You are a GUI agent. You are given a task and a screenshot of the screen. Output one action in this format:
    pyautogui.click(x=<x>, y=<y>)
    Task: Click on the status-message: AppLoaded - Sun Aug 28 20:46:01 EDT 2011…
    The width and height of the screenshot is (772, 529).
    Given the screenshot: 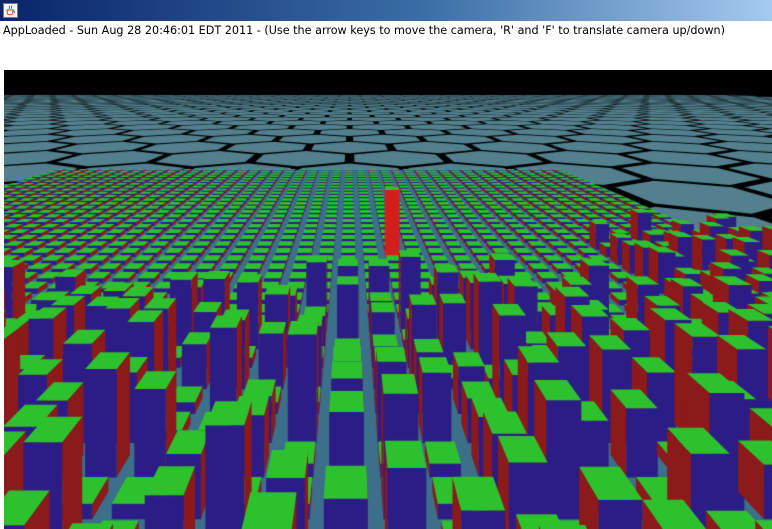 What is the action you would take?
    pyautogui.click(x=364, y=30)
    